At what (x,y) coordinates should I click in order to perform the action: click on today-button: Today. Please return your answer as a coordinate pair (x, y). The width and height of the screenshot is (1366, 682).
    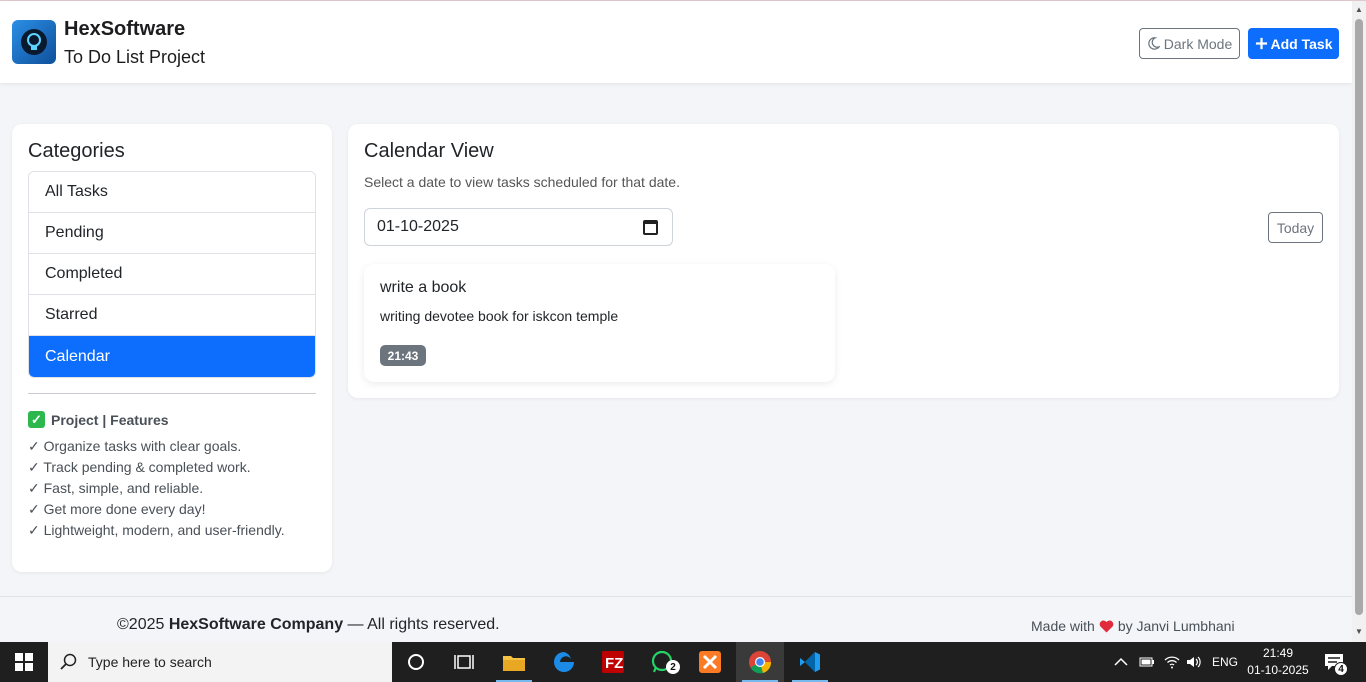
    Looking at the image, I should click on (1295, 227).